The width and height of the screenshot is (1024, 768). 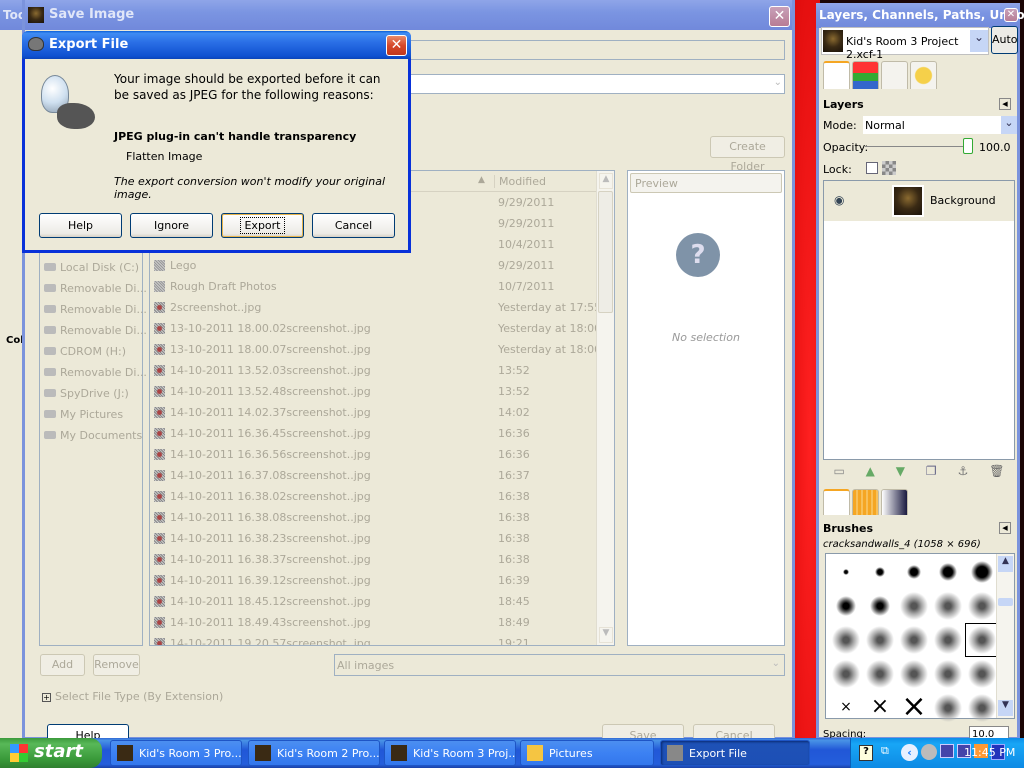 I want to click on paths-tab, so click(x=894, y=75).